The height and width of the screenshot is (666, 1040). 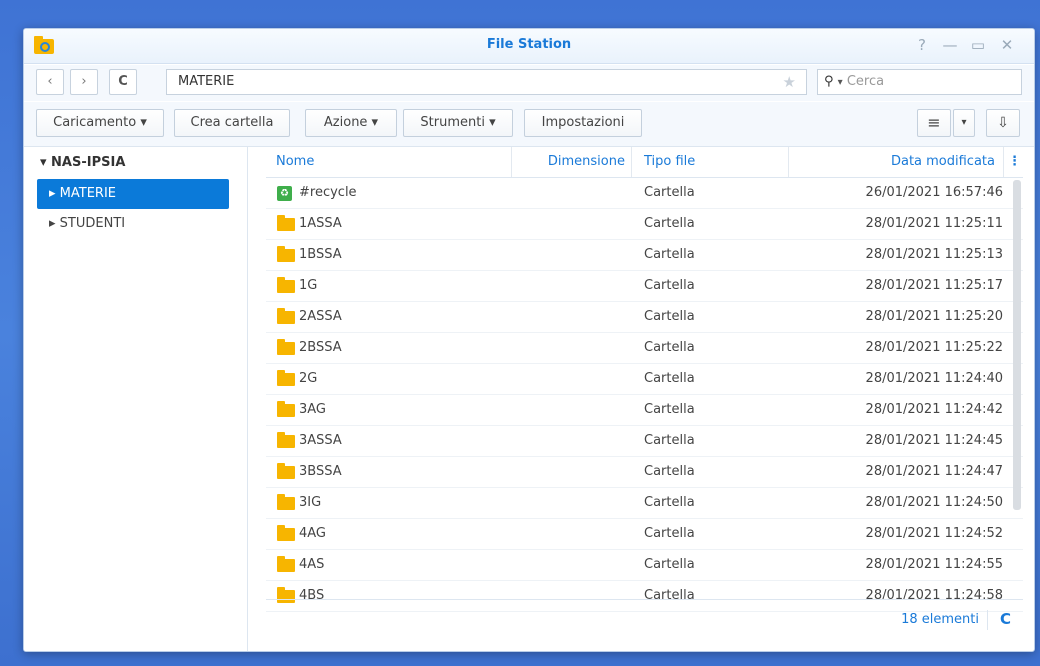 I want to click on table-row: 2BSSA Cartella 28/01/2021 11:25:22, so click(x=644, y=348).